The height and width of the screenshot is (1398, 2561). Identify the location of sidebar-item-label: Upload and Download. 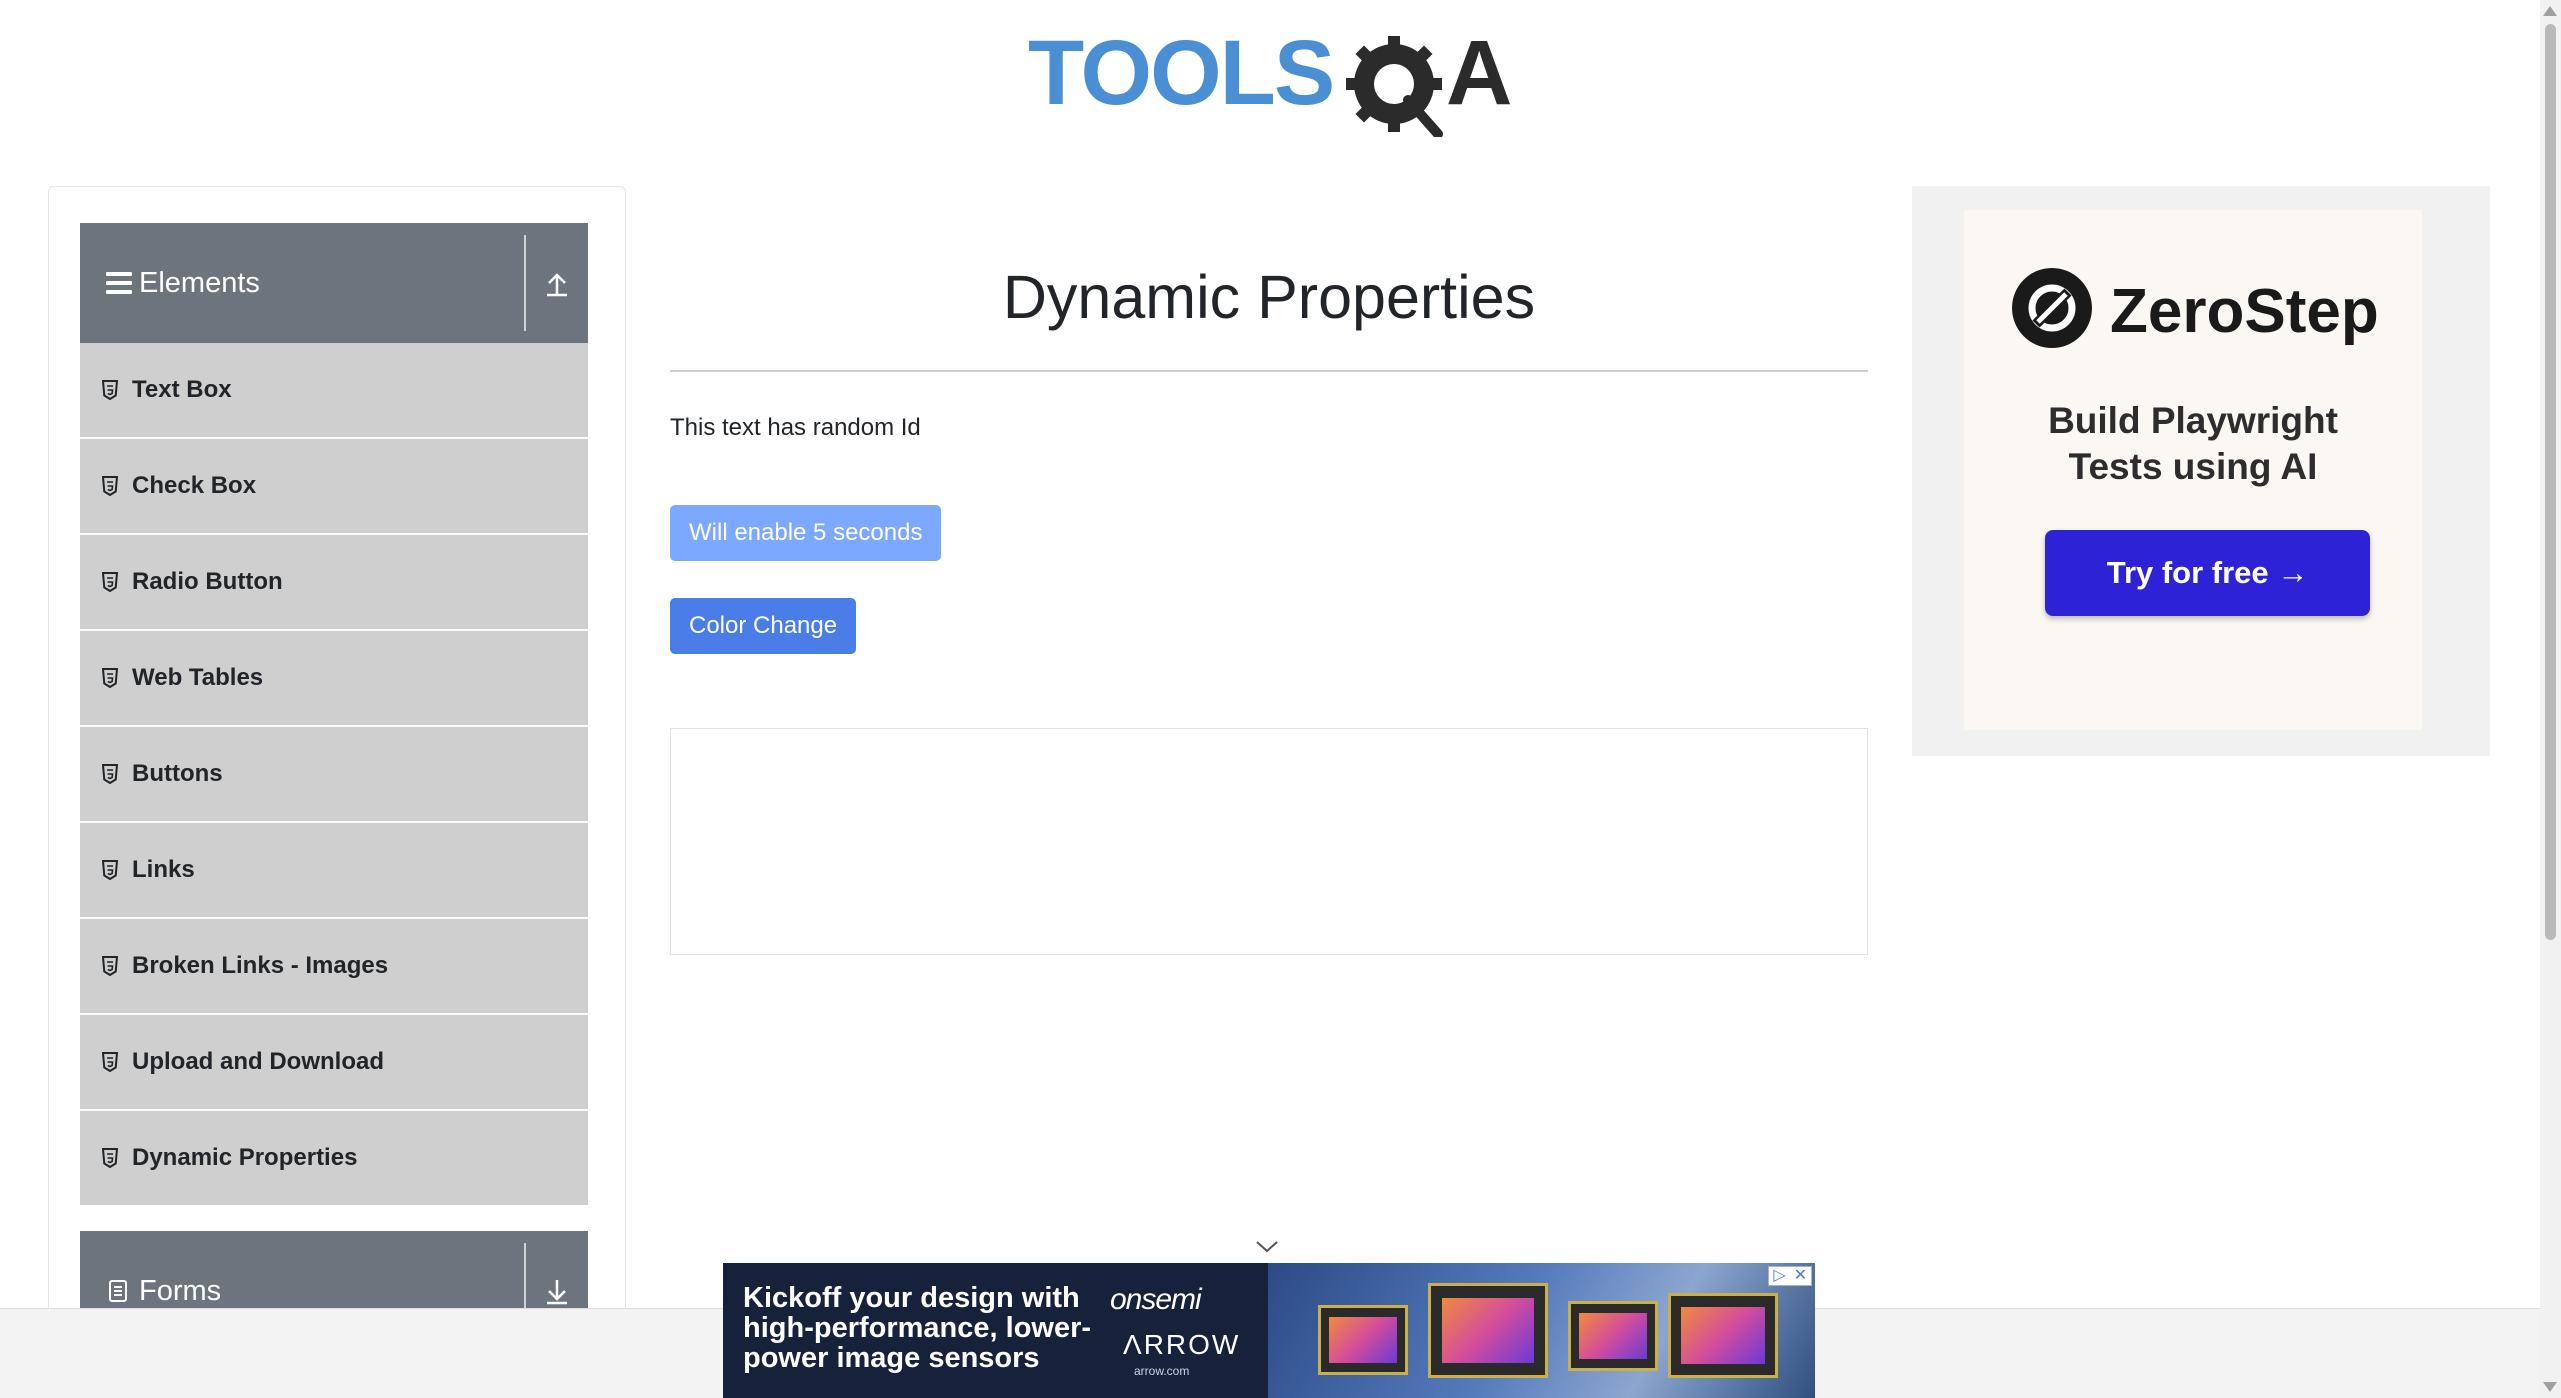
(258, 1061).